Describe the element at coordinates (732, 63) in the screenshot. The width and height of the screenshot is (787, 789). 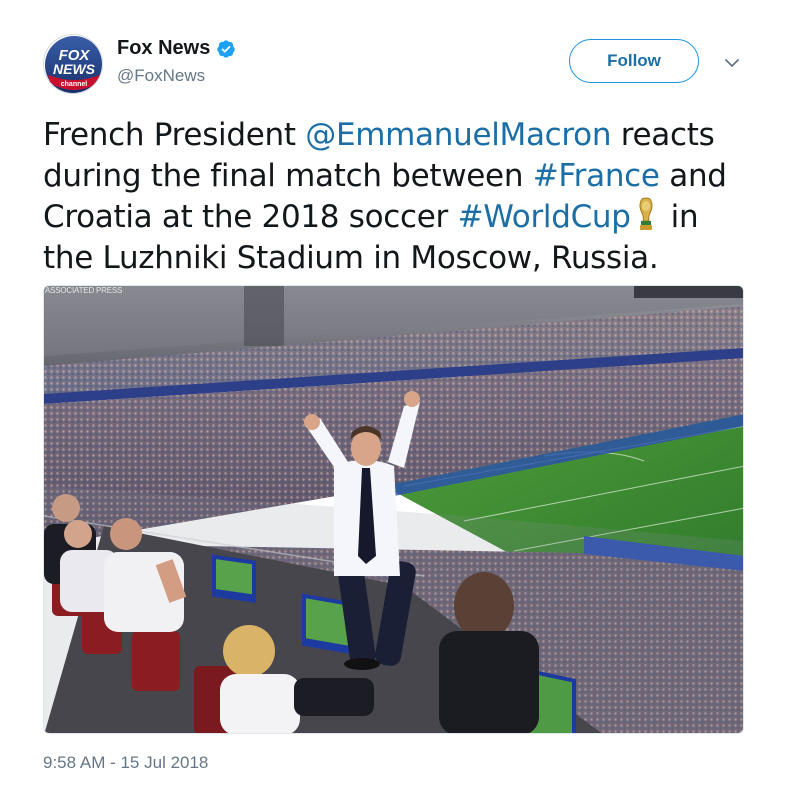
I see `chevron-down-icon` at that location.